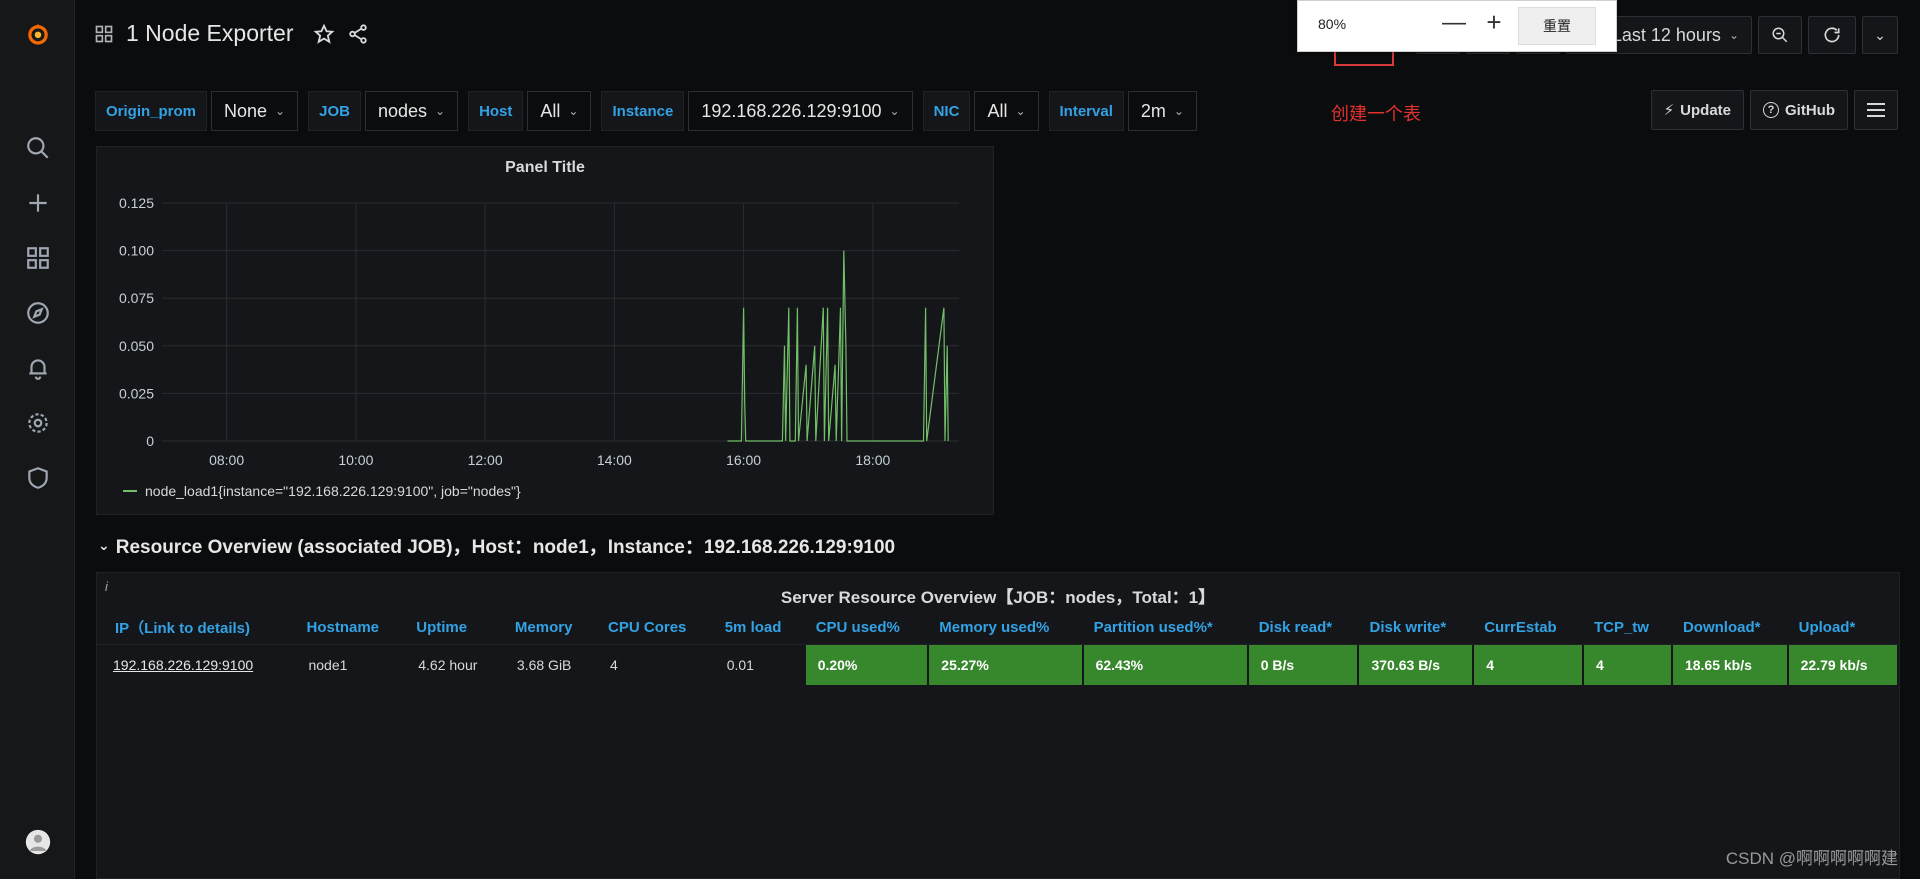 The image size is (1920, 879). Describe the element at coordinates (656, 628) in the screenshot. I see `column-header: CPU Cores` at that location.